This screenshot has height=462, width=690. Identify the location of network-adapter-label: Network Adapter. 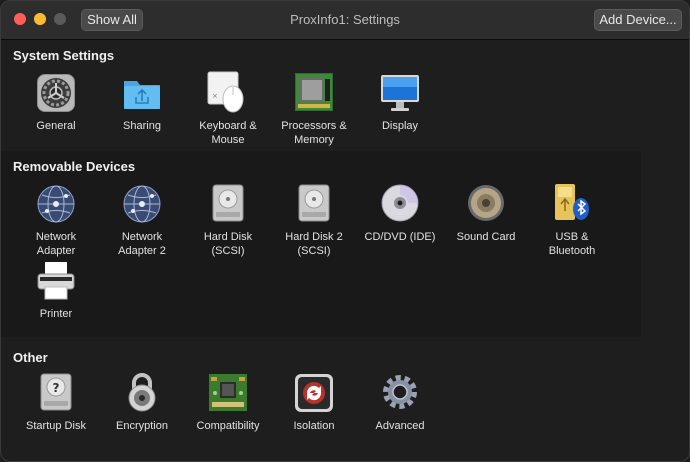
(56, 244).